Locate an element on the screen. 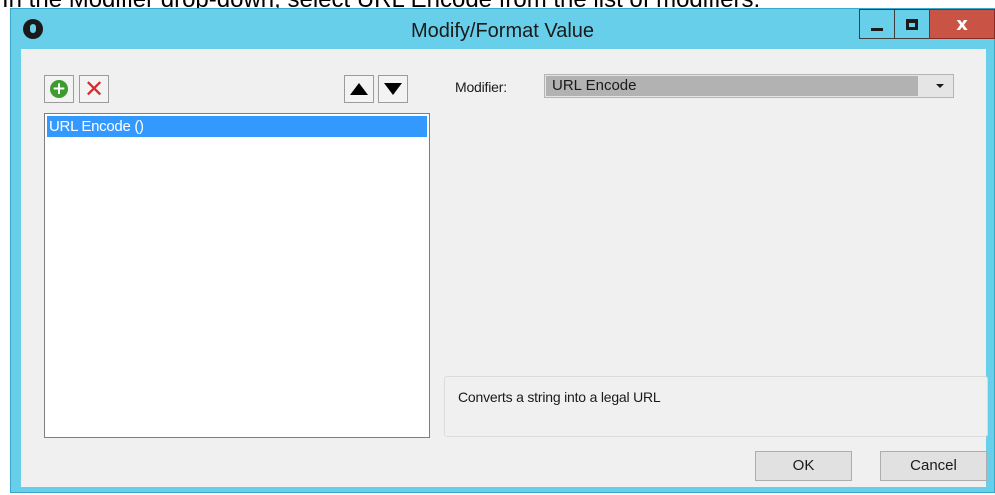  arrow-down-icon is located at coordinates (393, 89).